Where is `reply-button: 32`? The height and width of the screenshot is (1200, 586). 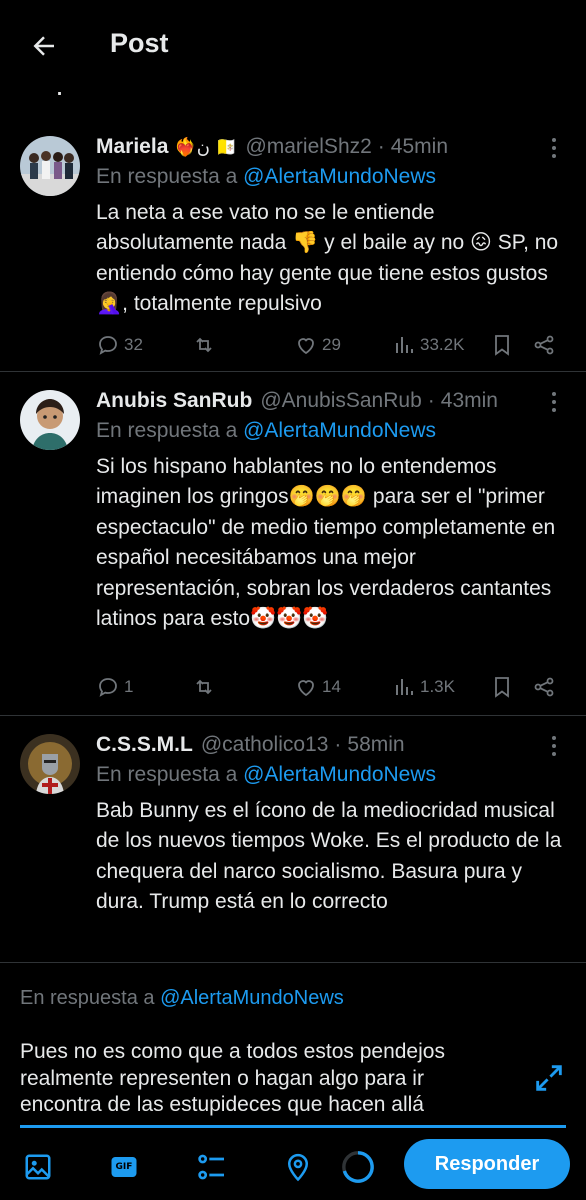
reply-button: 32 is located at coordinates (119, 345).